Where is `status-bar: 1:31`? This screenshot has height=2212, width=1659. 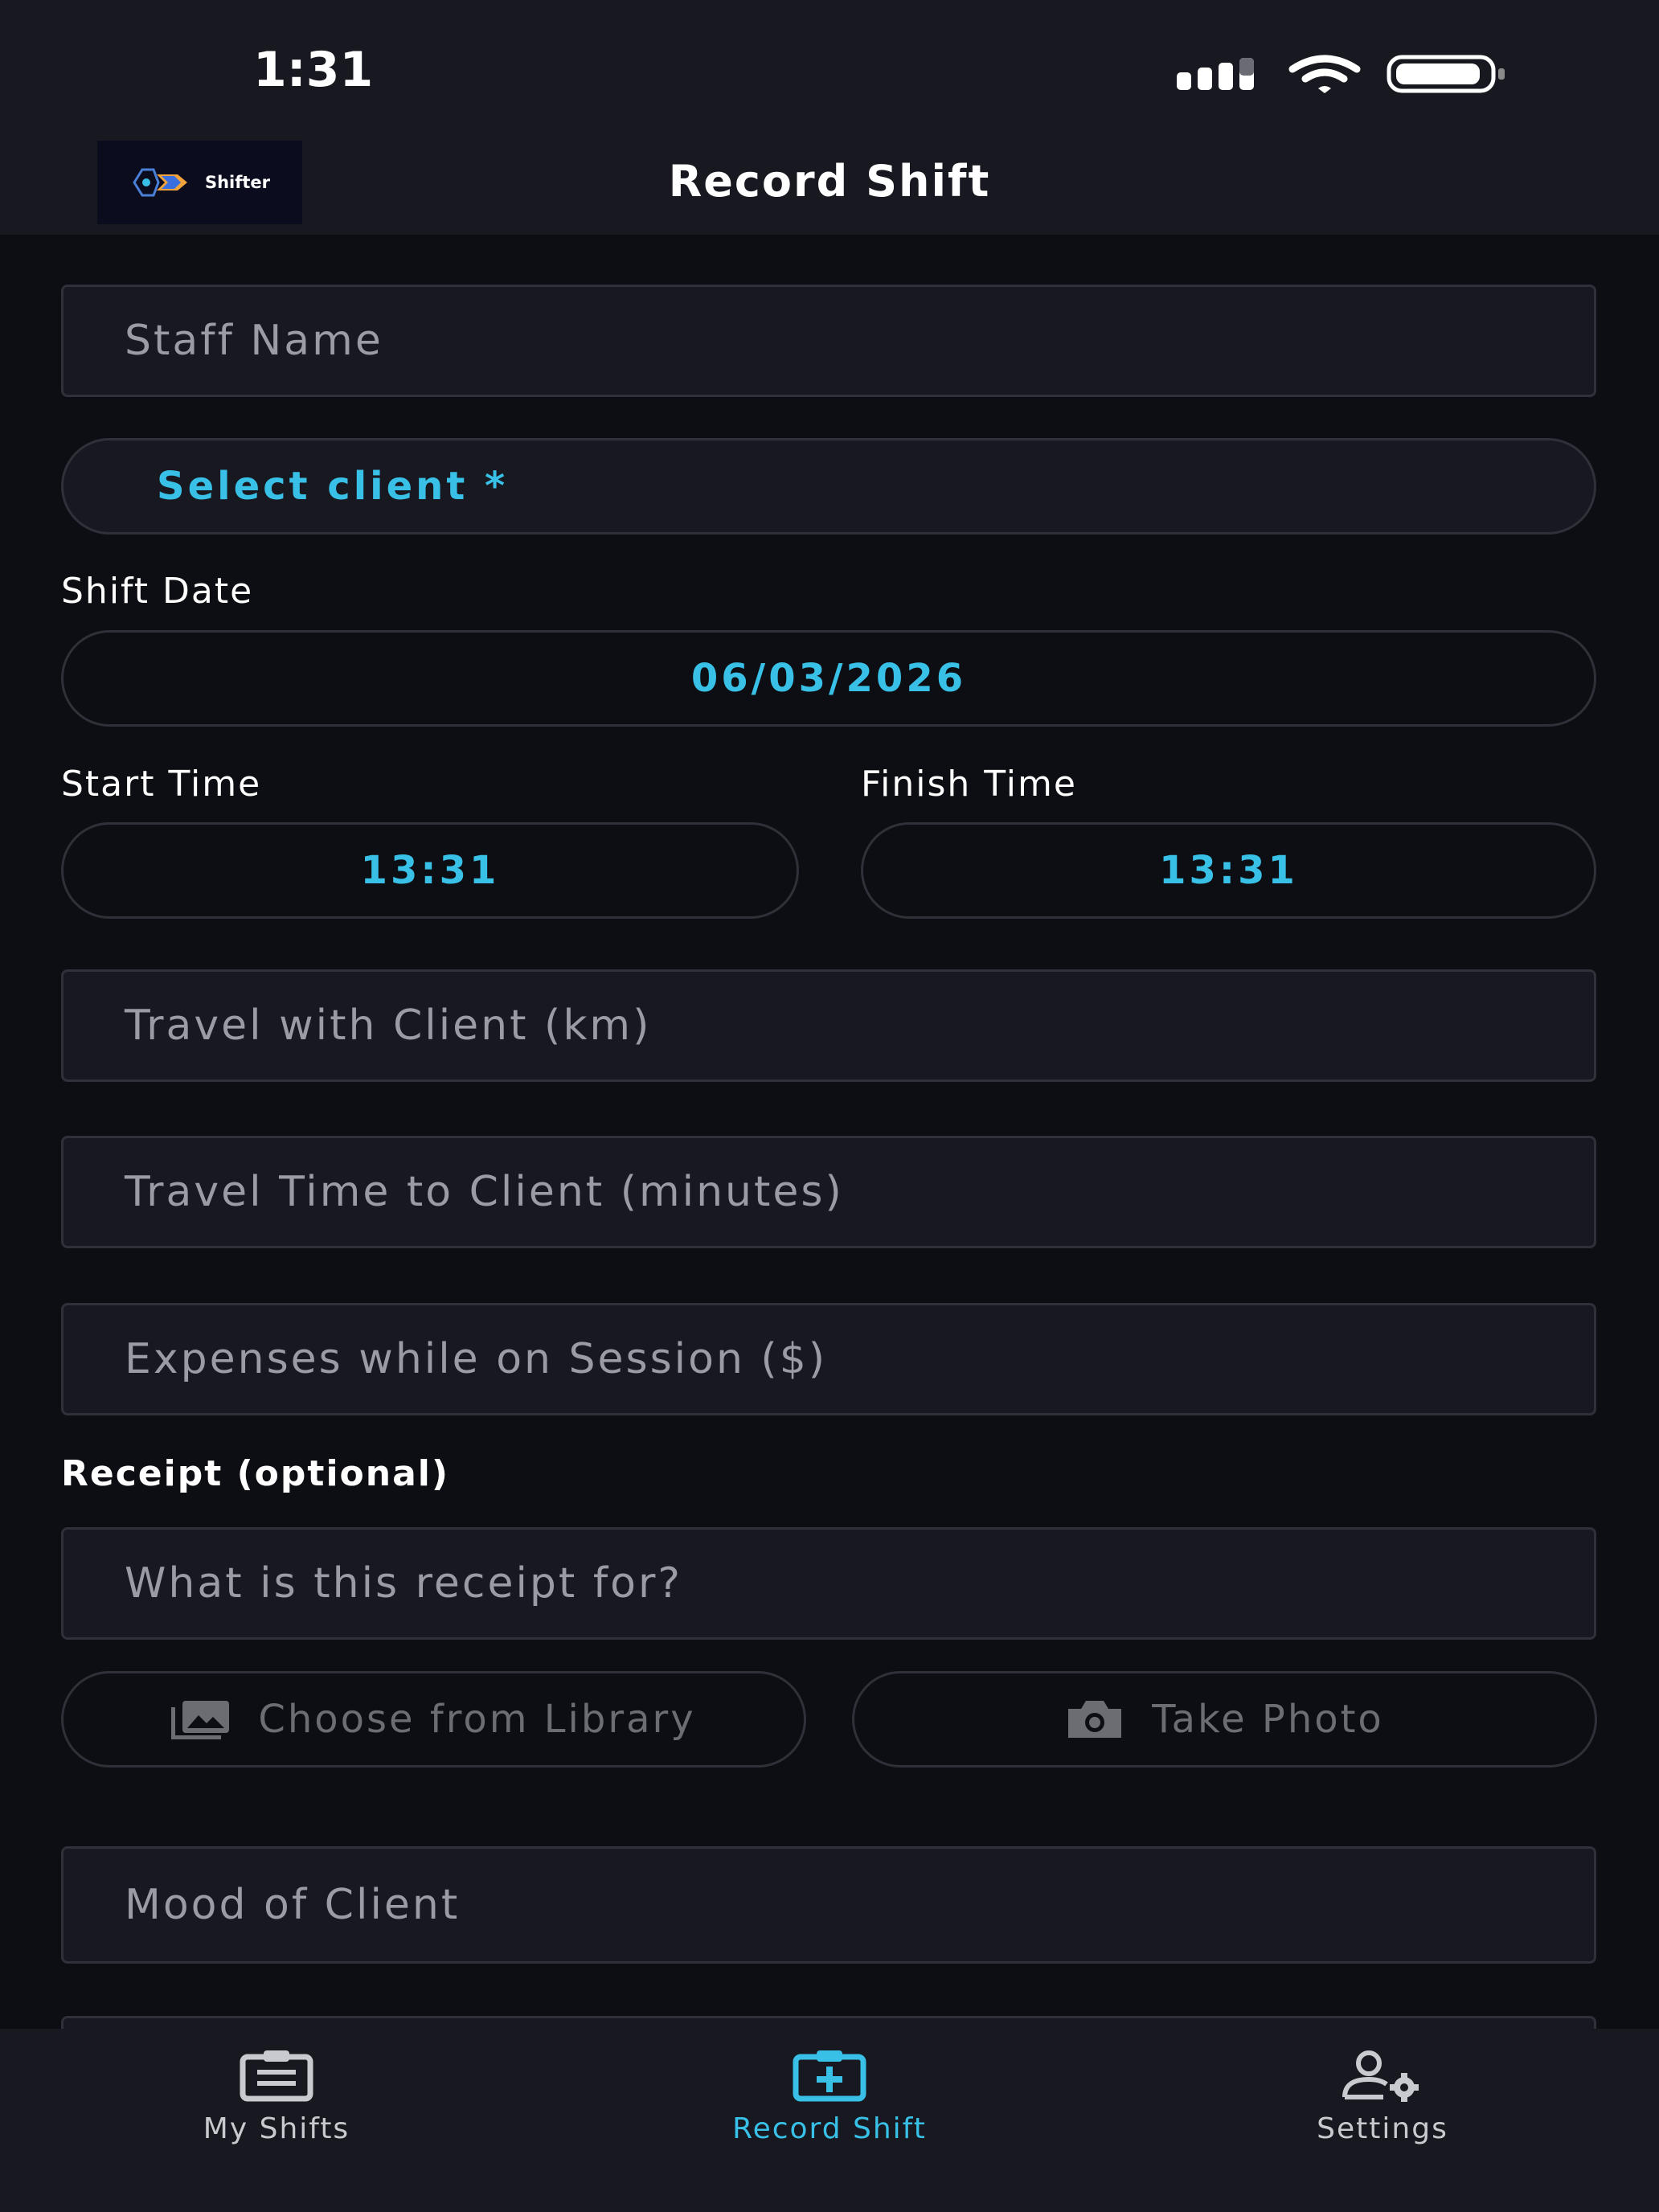 status-bar: 1:31 is located at coordinates (829, 64).